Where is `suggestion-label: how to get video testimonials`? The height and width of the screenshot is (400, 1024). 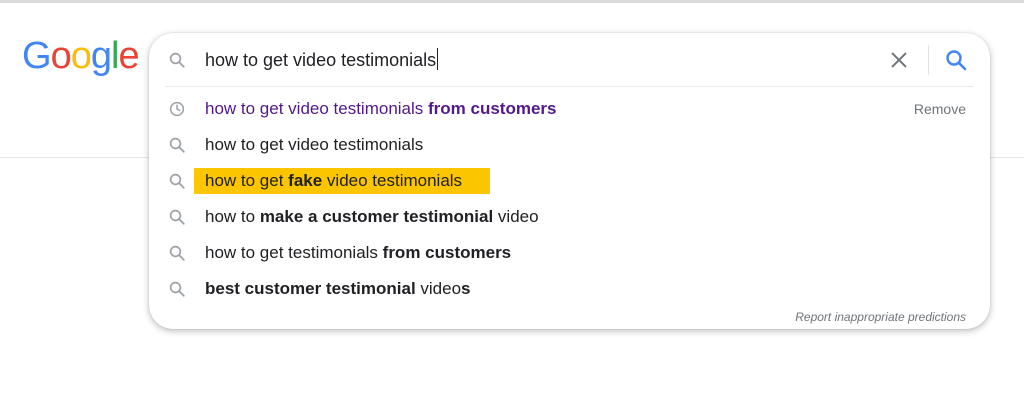 suggestion-label: how to get video testimonials is located at coordinates (314, 145).